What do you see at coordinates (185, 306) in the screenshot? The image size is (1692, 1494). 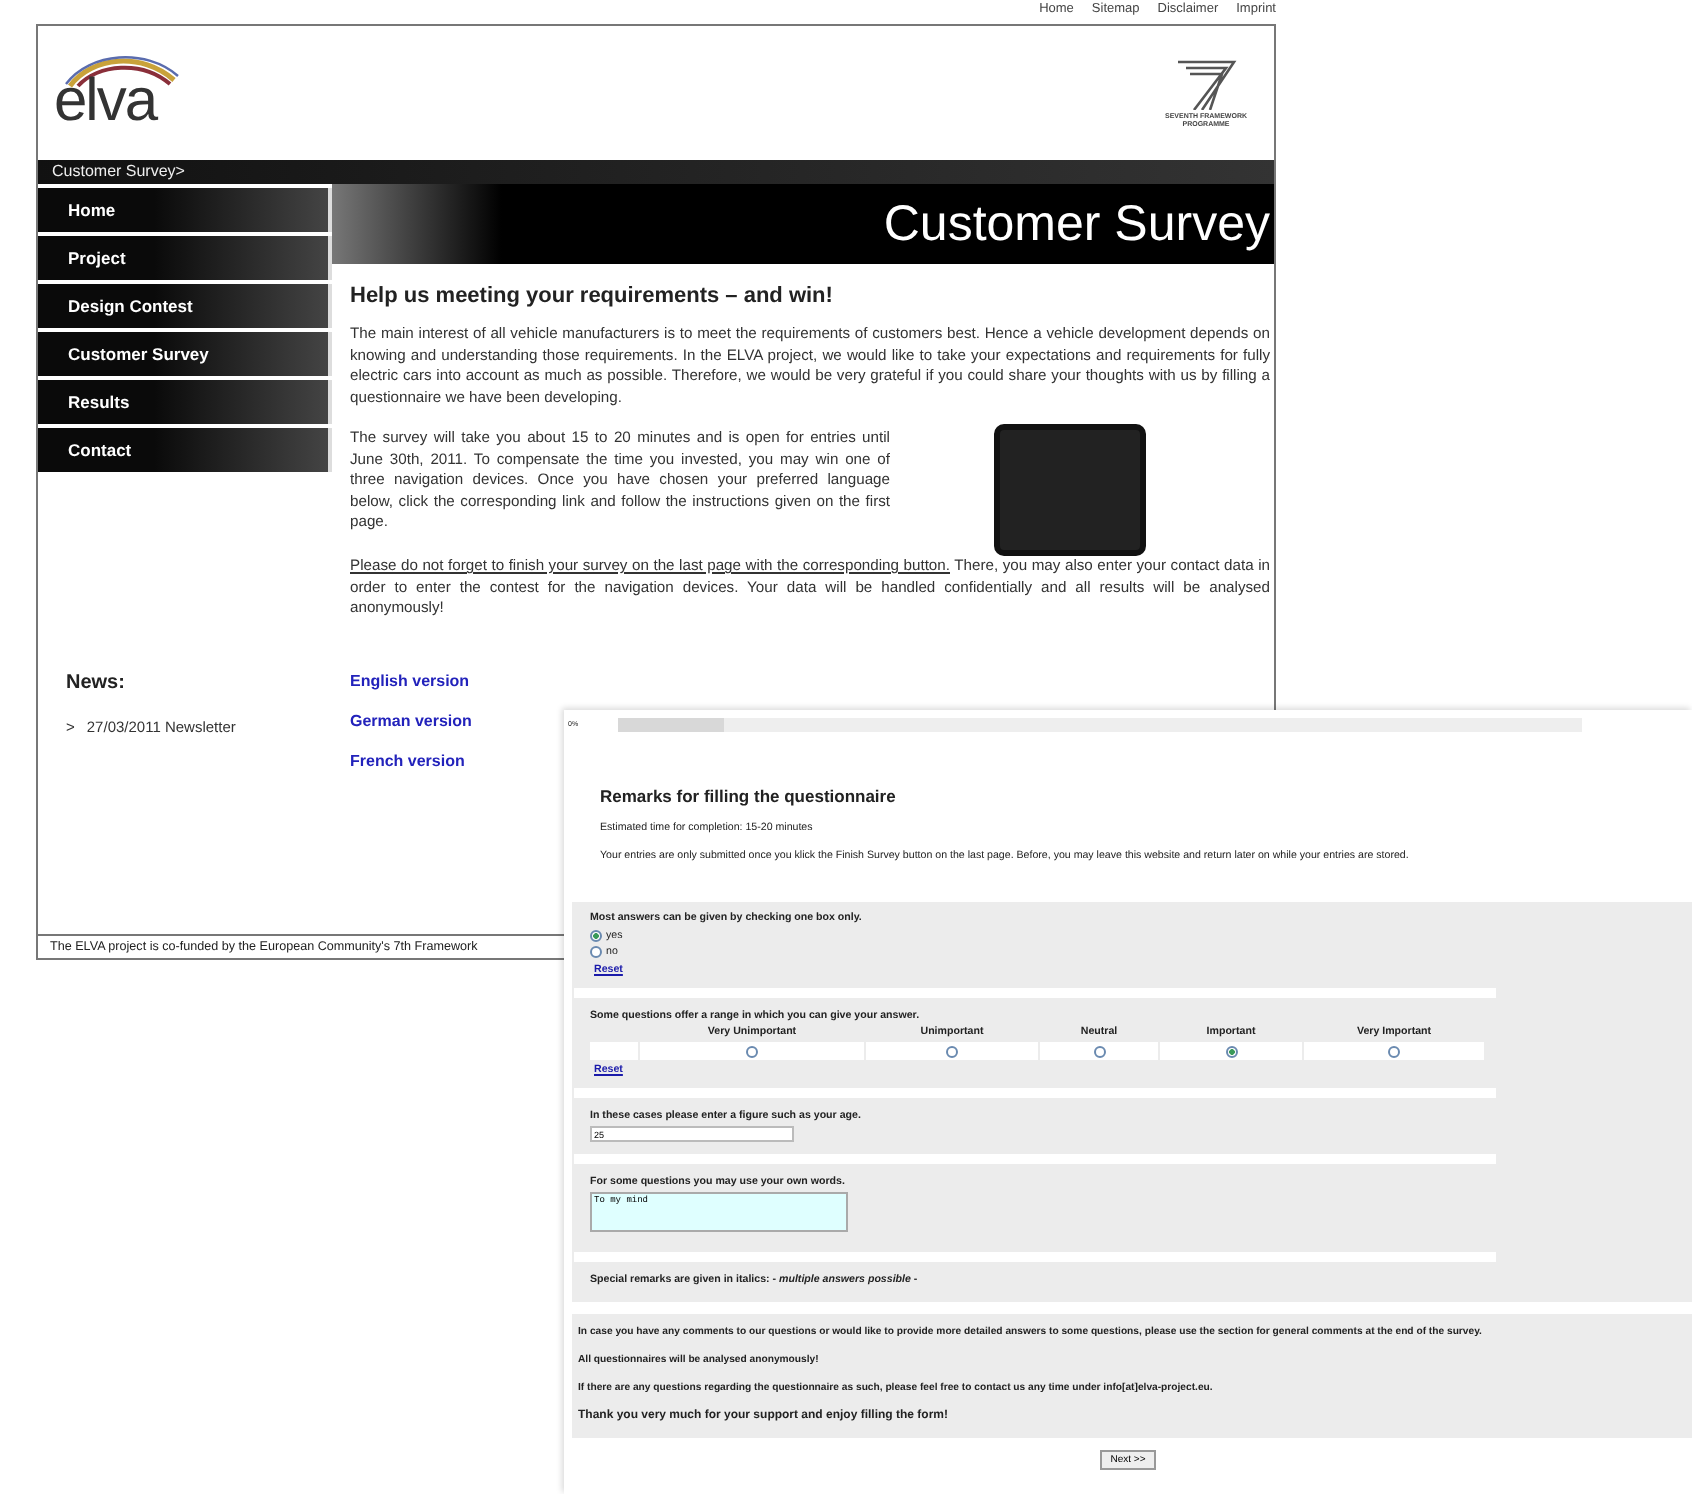 I see `nav-item: Design Contest` at bounding box center [185, 306].